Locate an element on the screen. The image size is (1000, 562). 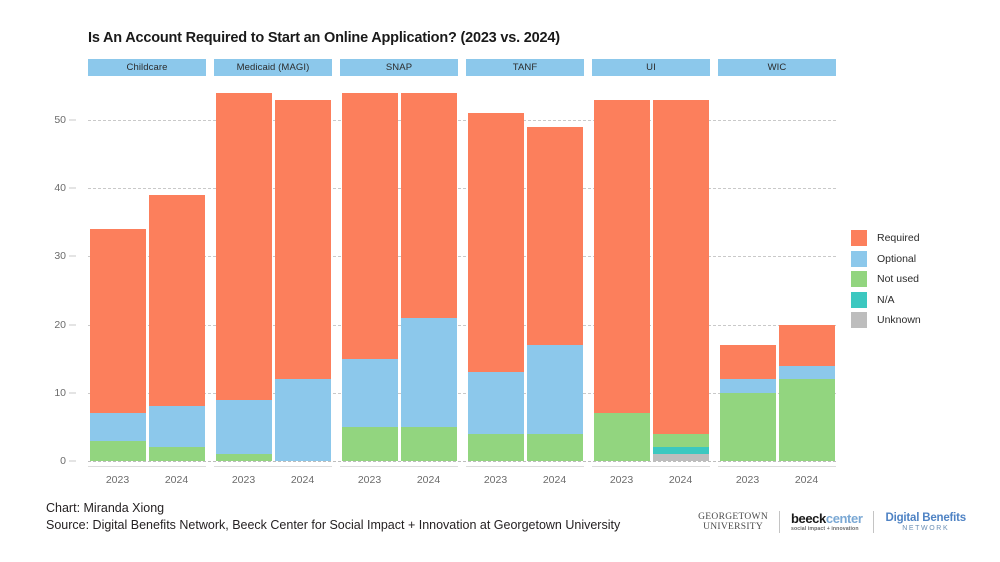
georgetown-line-1: GEORGETOWN is located at coordinates (733, 516).